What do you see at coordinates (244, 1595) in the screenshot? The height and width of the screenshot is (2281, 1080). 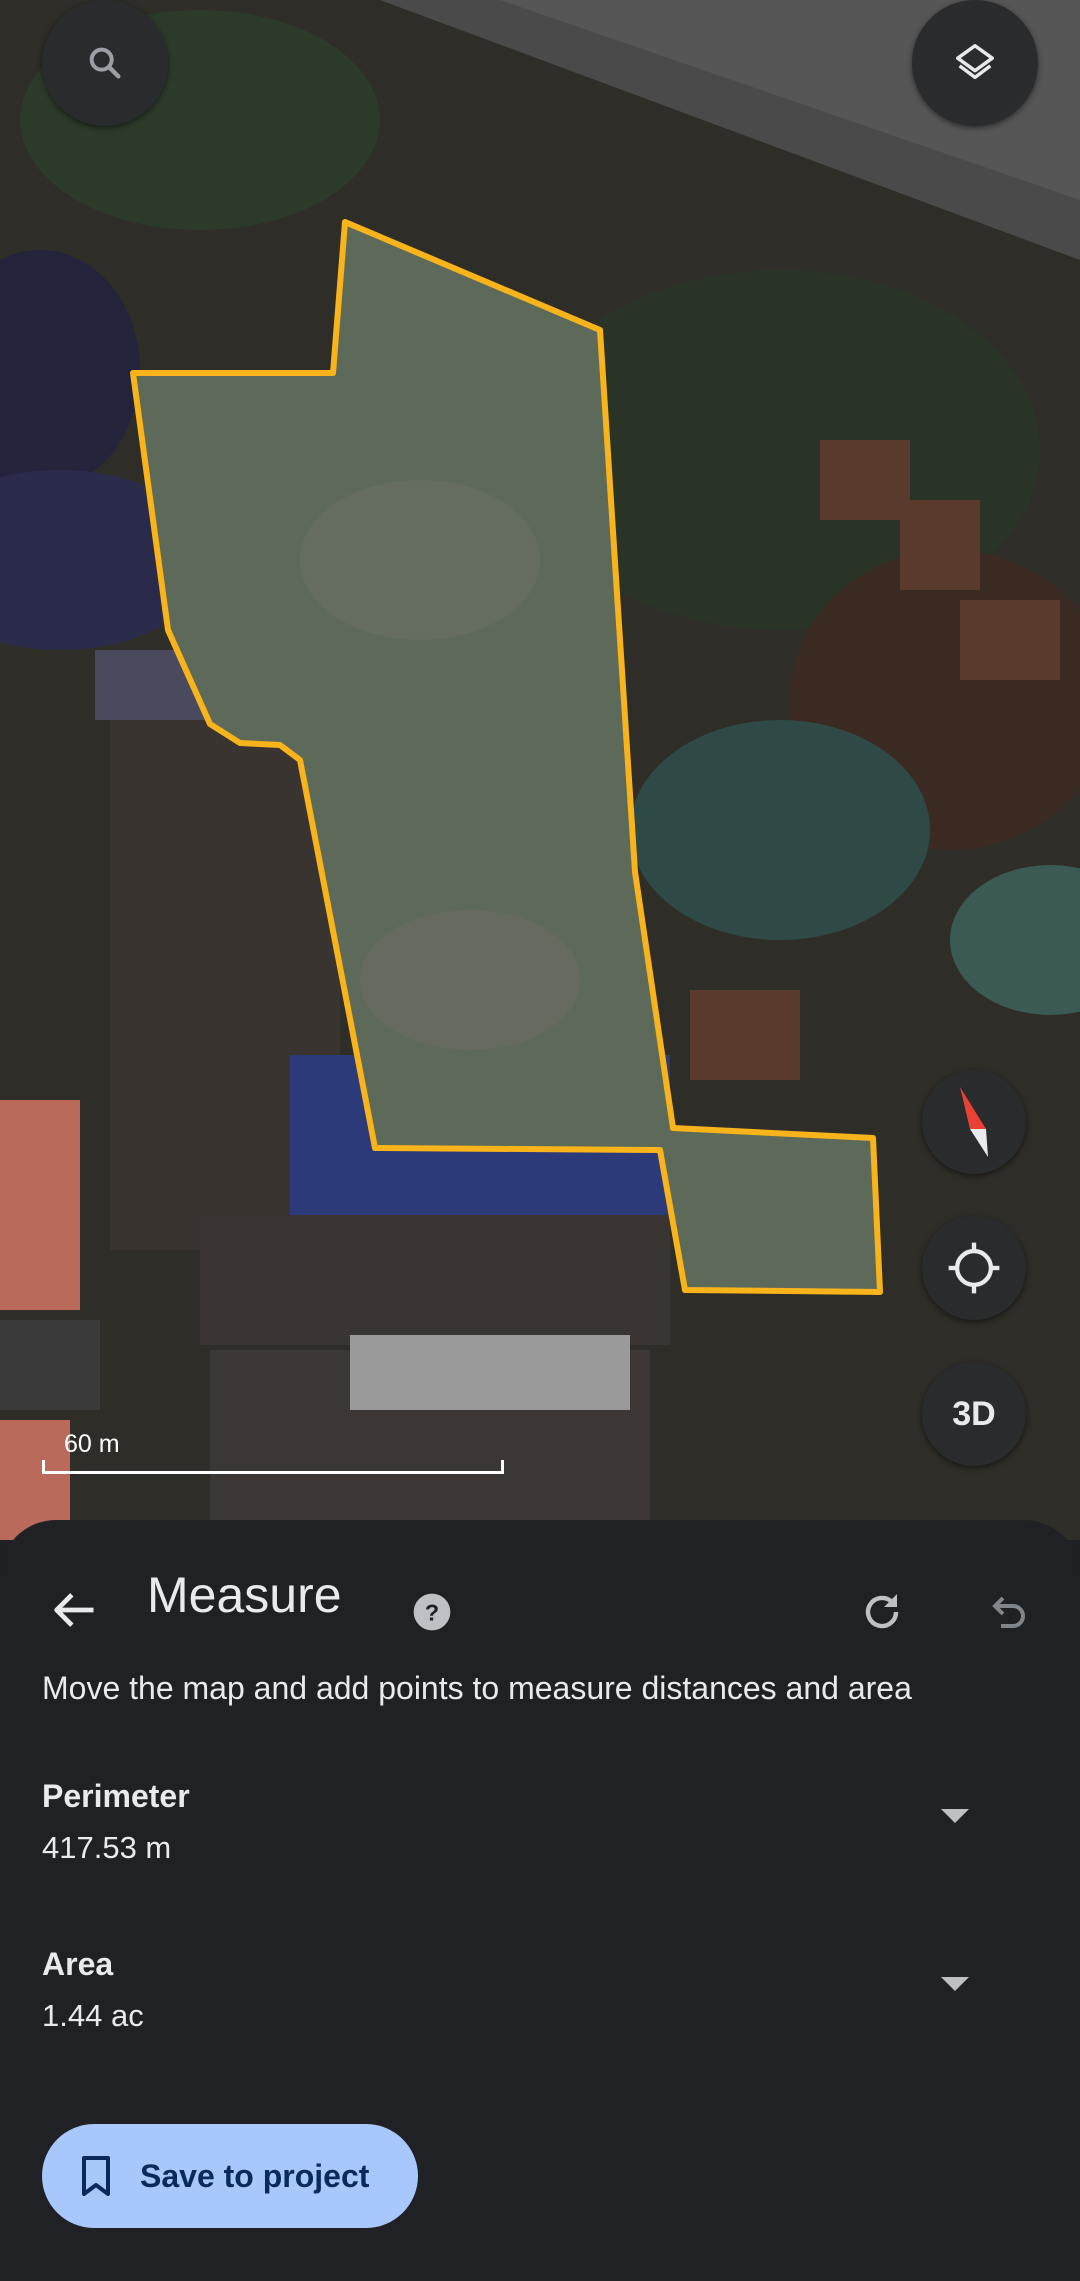 I see `page-title: Measure` at bounding box center [244, 1595].